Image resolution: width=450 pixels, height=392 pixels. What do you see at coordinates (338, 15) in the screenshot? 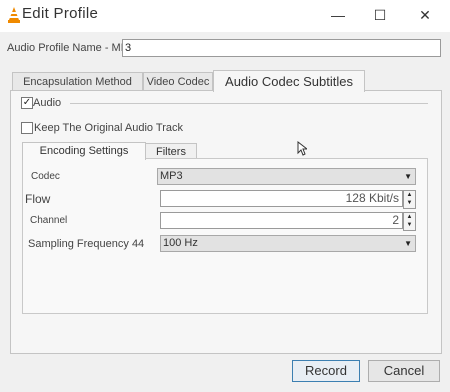
I see `minimize-button: —` at bounding box center [338, 15].